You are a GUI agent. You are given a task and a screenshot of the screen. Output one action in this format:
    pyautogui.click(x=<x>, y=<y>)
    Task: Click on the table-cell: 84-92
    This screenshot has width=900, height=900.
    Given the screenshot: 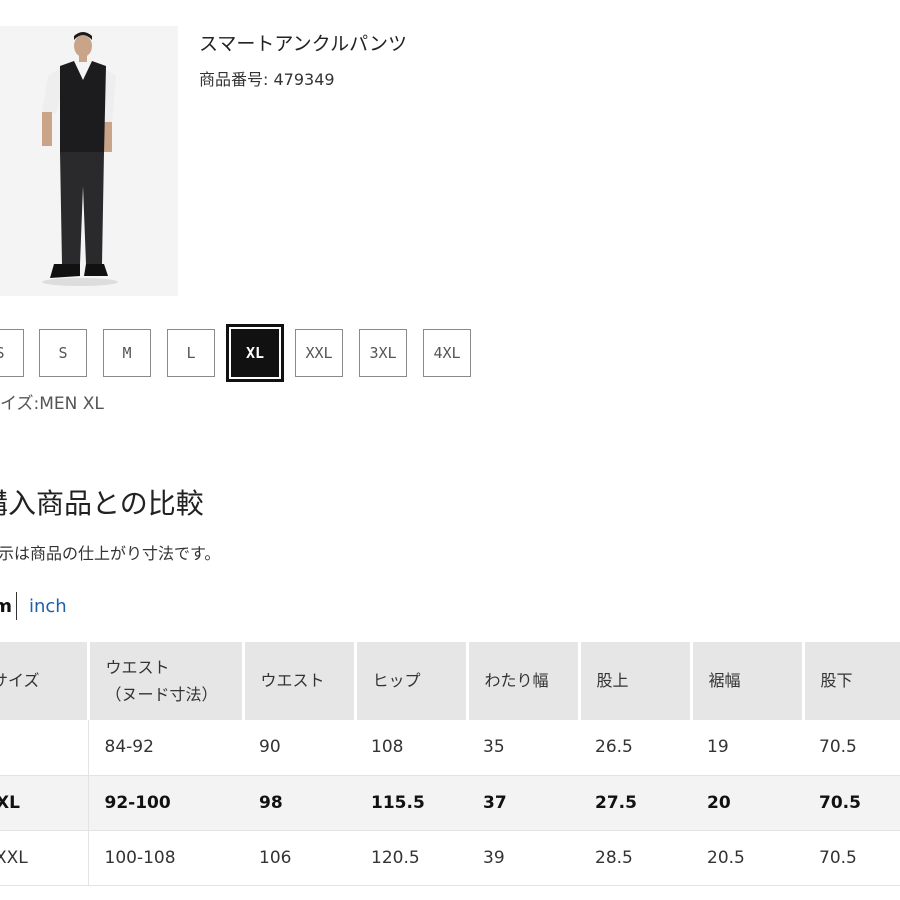 What is the action you would take?
    pyautogui.click(x=165, y=748)
    